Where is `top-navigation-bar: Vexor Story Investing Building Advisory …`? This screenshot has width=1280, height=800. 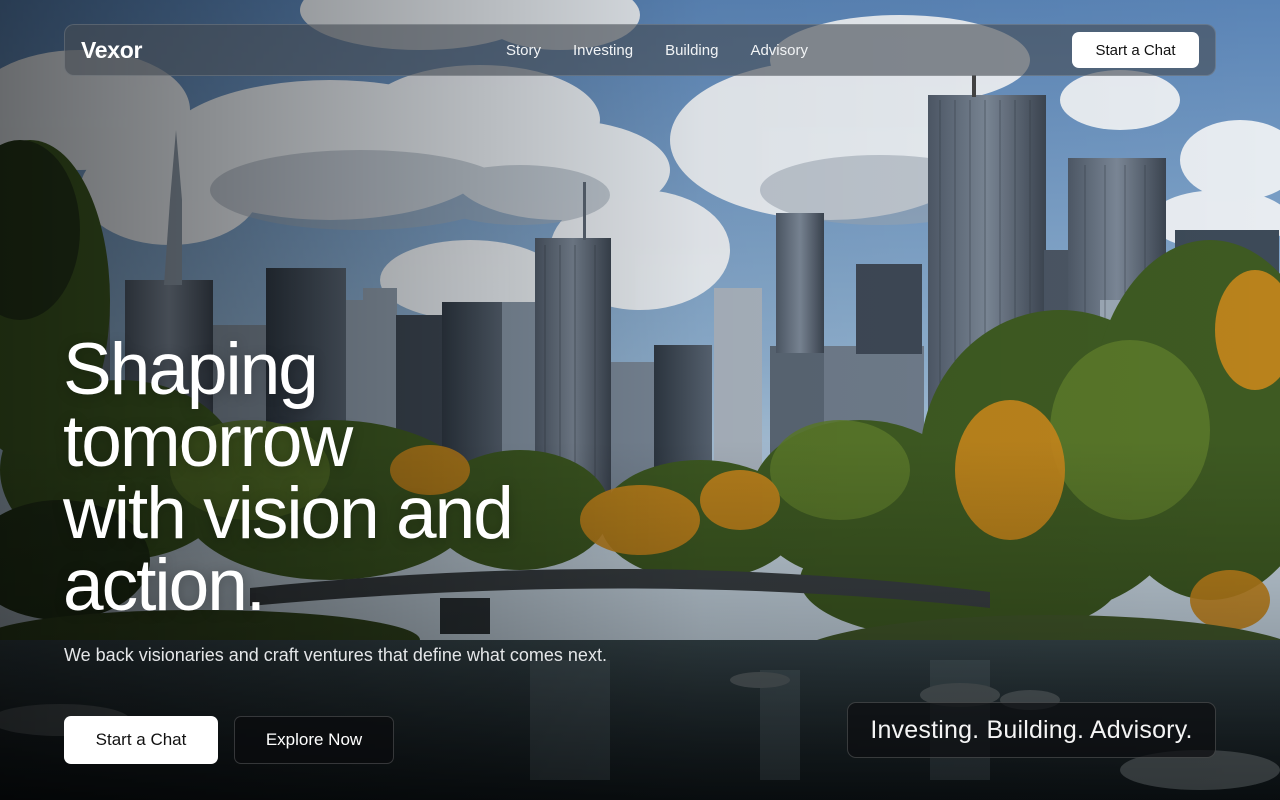
top-navigation-bar: Vexor Story Investing Building Advisory … is located at coordinates (640, 50).